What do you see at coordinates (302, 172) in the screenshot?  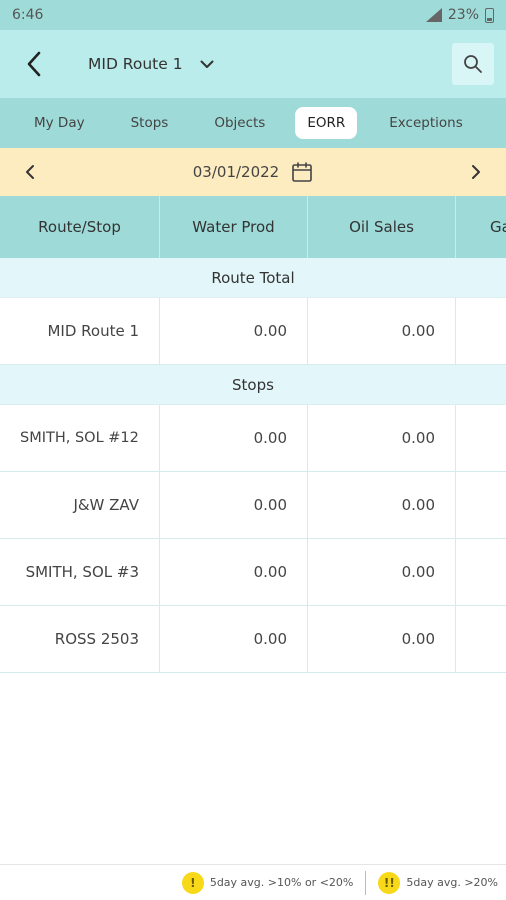 I see `calendar-icon` at bounding box center [302, 172].